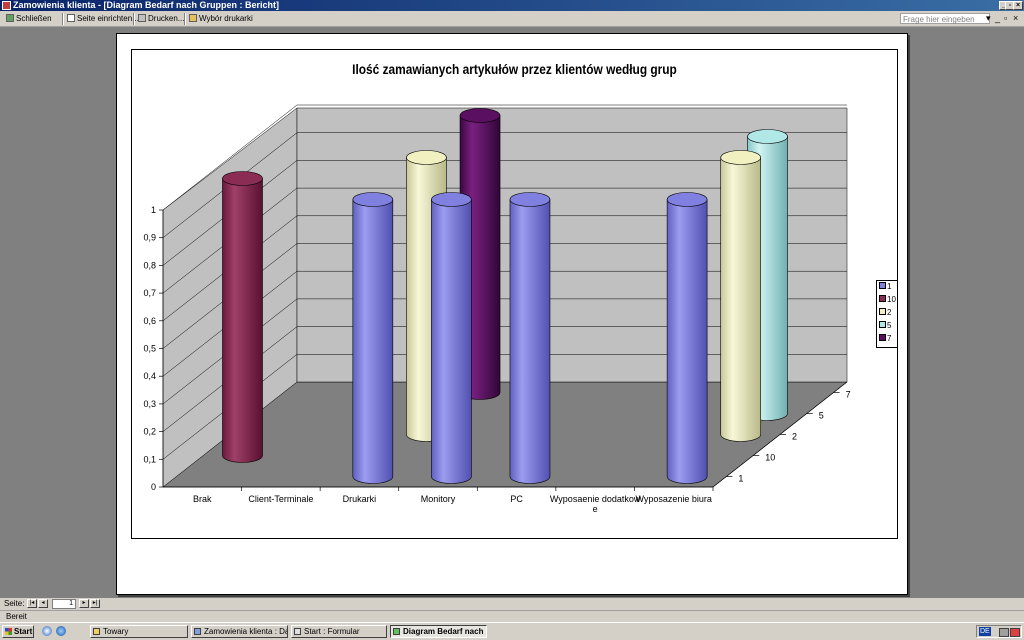 This screenshot has height=640, width=1024. I want to click on legend-label: 1, so click(889, 286).